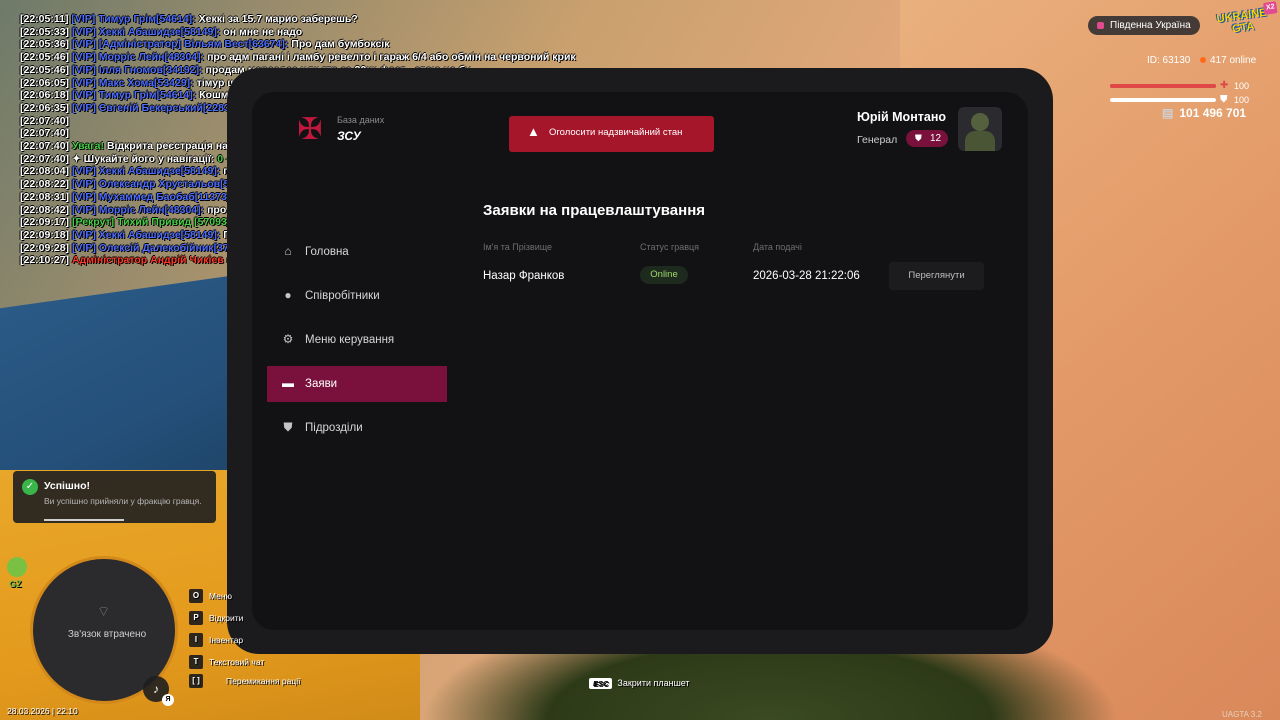  Describe the element at coordinates (1168, 113) in the screenshot. I see `cash-icon: ▤` at that location.